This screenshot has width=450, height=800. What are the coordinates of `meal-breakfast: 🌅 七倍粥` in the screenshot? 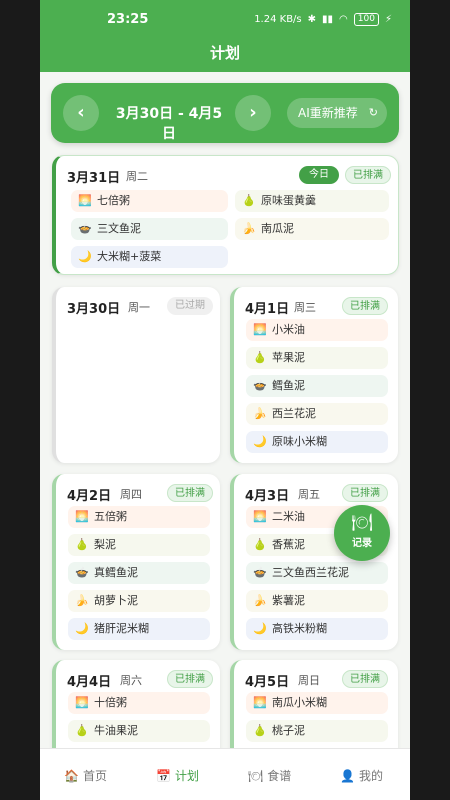 It's located at (149, 201).